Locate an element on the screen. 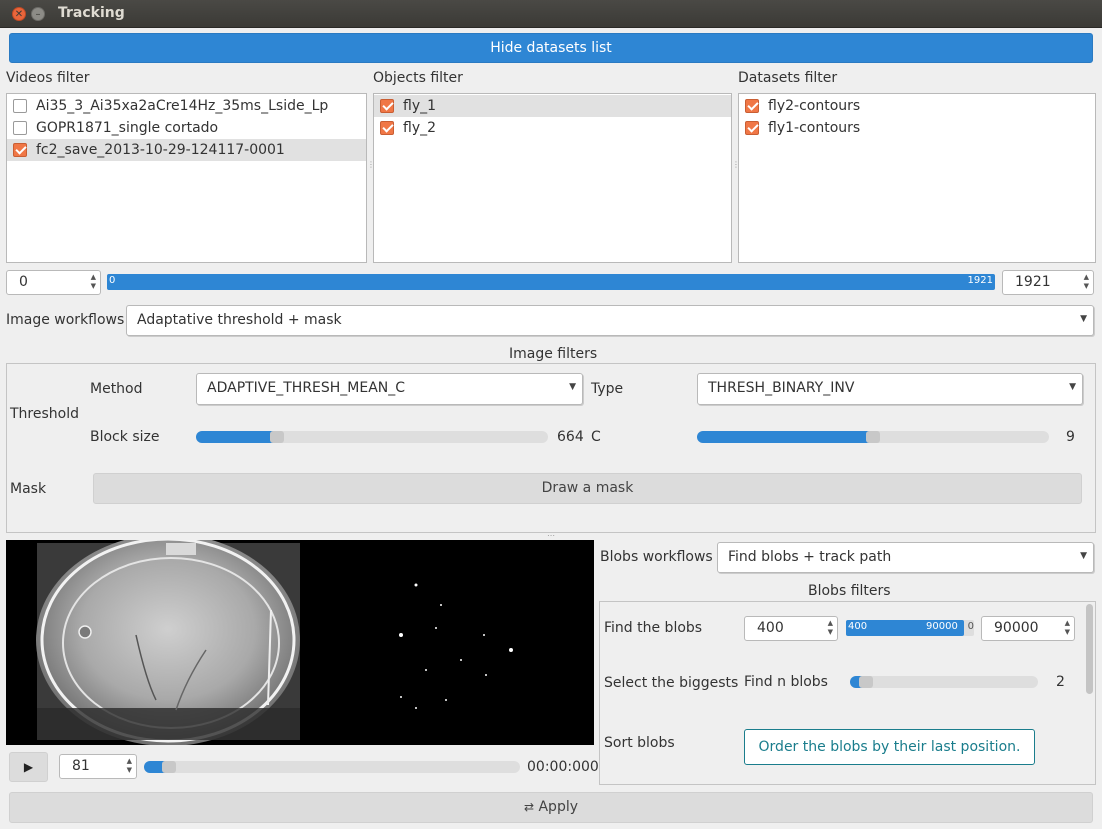 The height and width of the screenshot is (829, 1102). scrollbar is located at coordinates (1089, 649).